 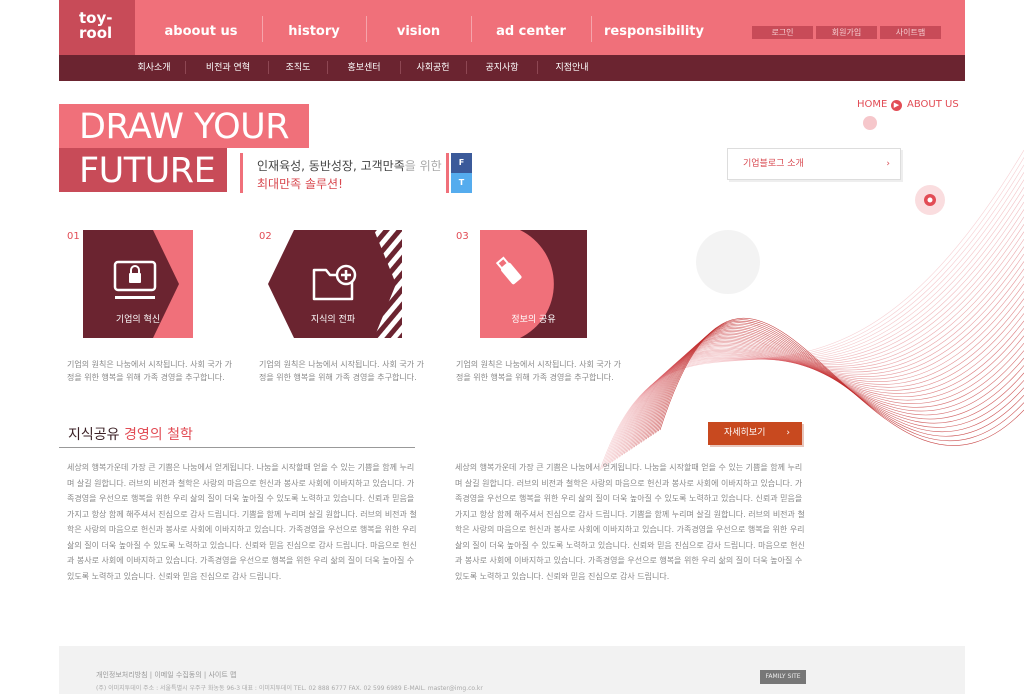 I want to click on logo: toy- rool, so click(x=97, y=27).